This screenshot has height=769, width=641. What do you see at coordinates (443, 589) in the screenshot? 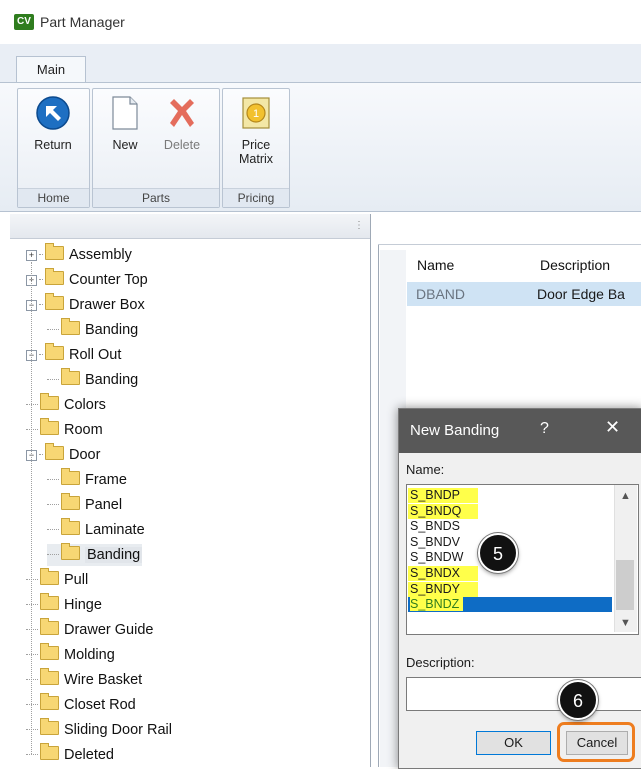
I see `list-item: S_BNDY` at bounding box center [443, 589].